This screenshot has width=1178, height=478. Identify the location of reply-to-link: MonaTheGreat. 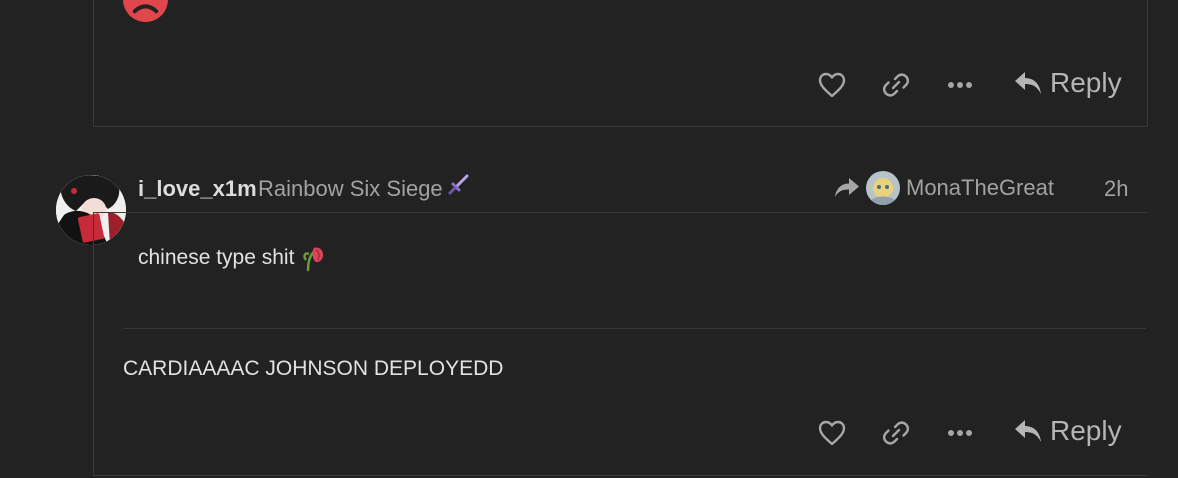
(944, 188).